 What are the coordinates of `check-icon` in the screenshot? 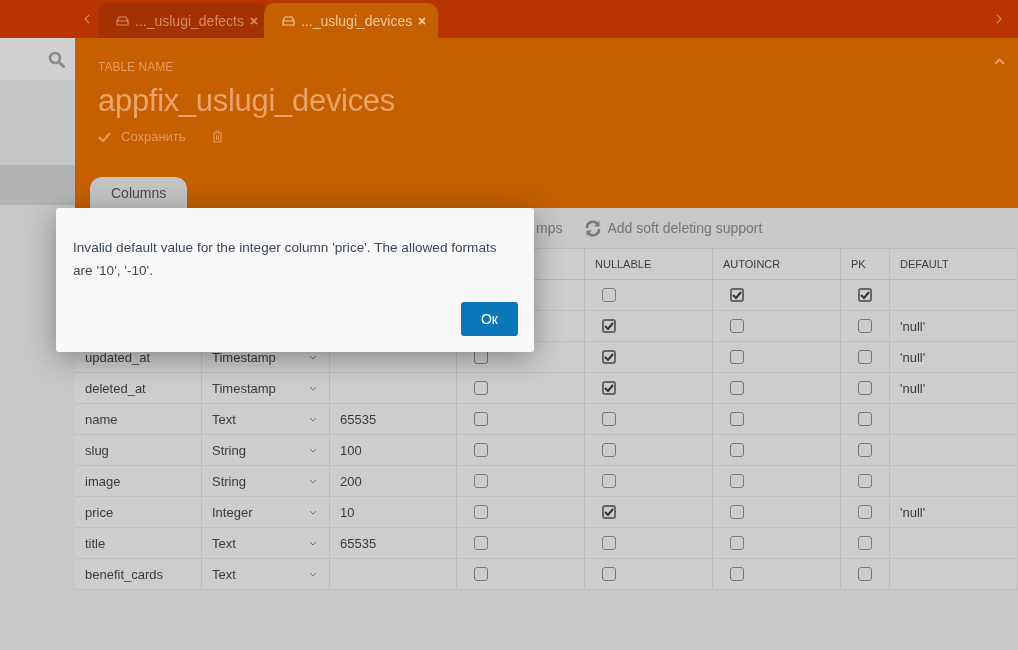 It's located at (104, 136).